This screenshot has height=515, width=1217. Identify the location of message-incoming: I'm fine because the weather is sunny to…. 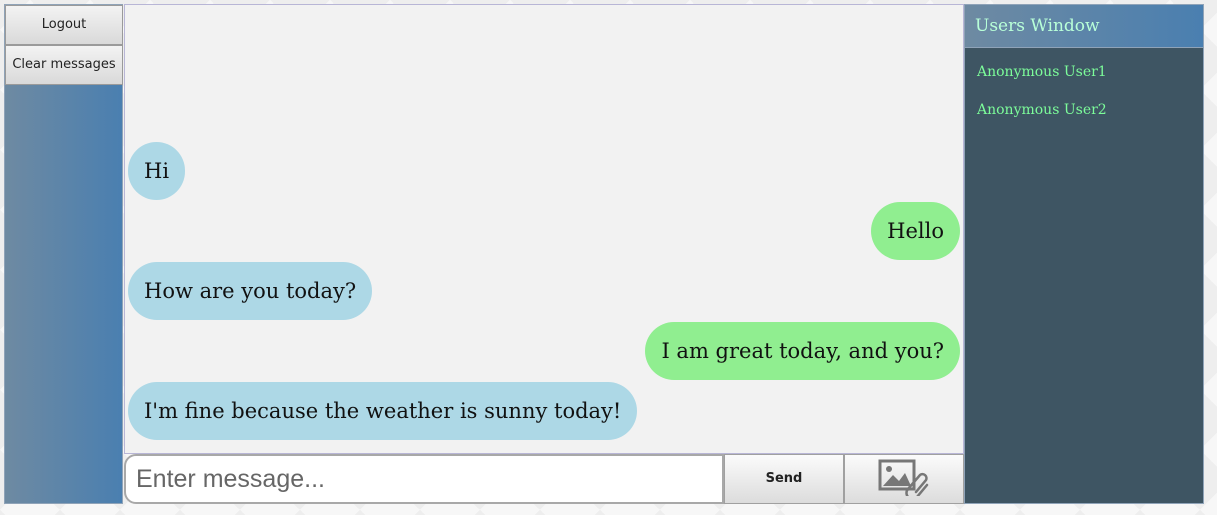
(383, 411).